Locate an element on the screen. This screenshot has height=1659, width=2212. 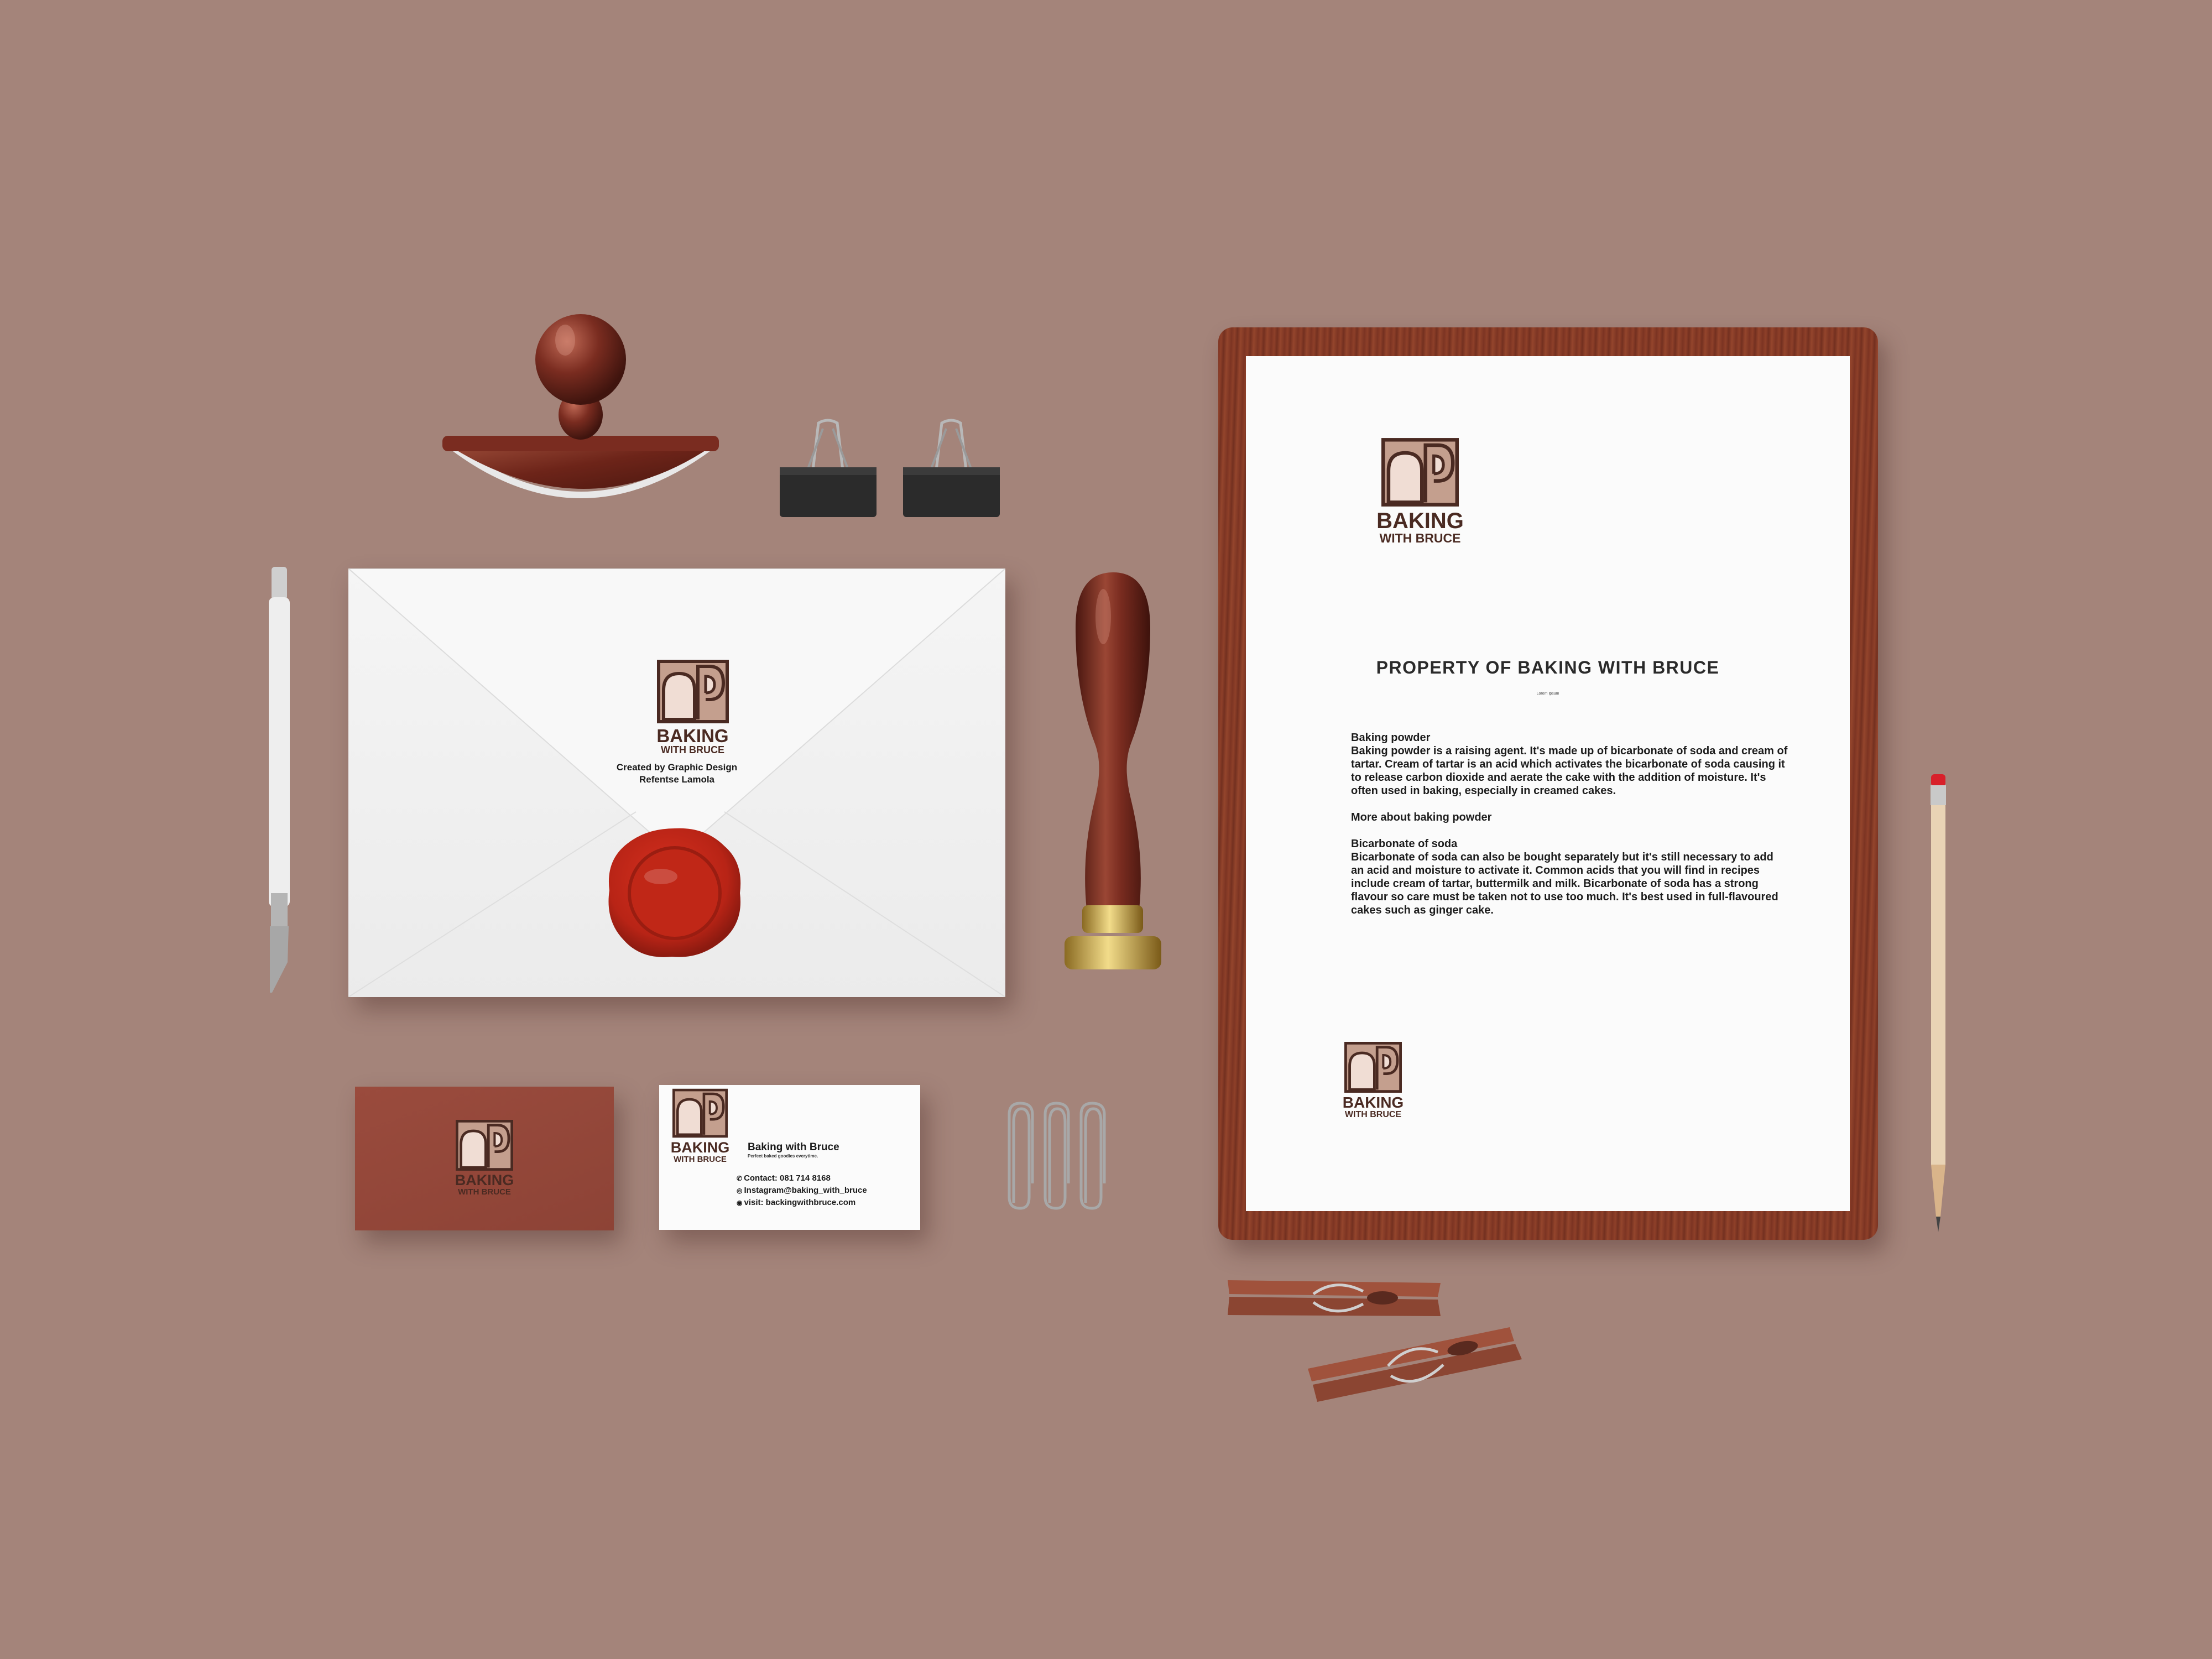
craft-knife is located at coordinates (280, 783).